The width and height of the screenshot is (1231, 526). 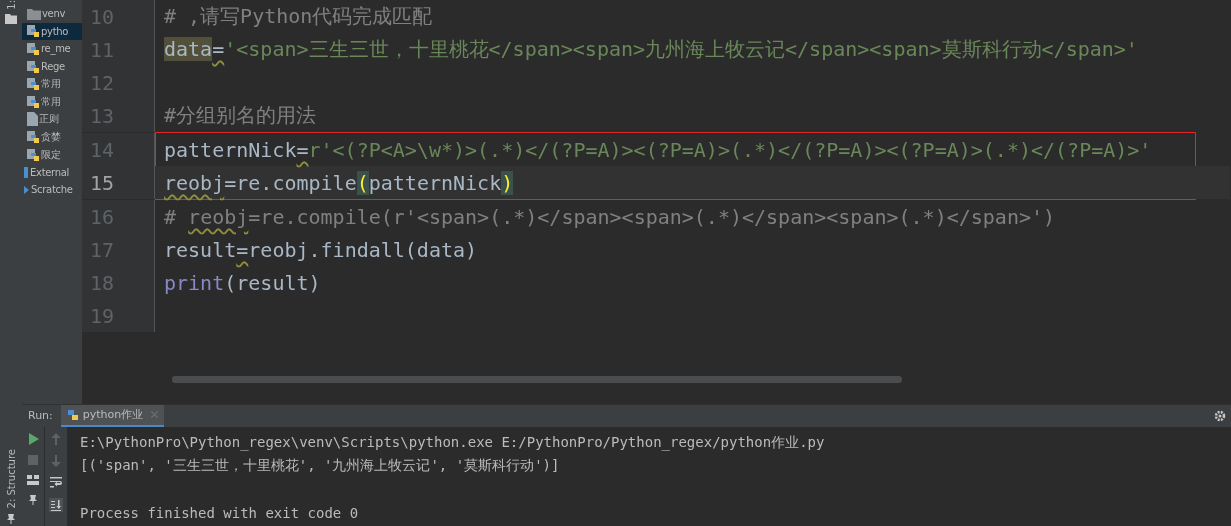 I want to click on tree-item: Scratche, so click(x=52, y=189).